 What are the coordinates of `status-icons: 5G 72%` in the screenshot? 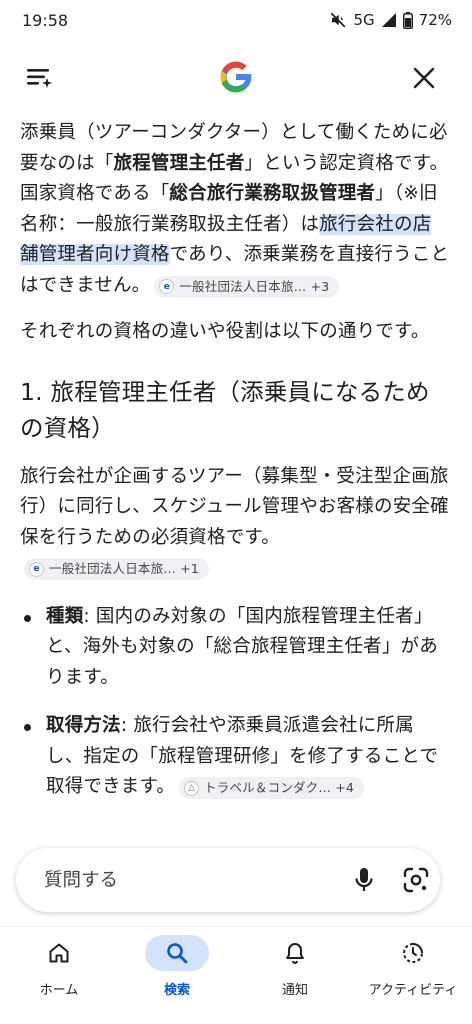 It's located at (390, 20).